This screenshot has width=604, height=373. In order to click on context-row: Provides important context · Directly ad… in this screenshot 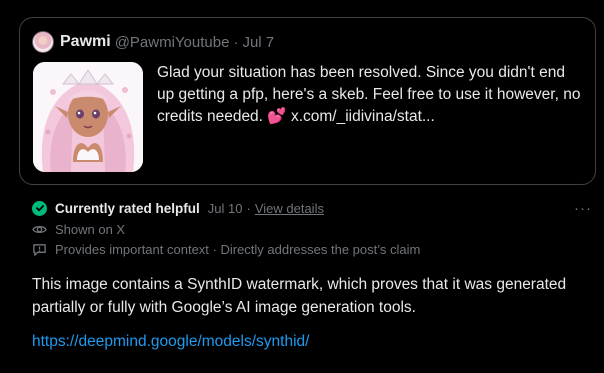, I will do `click(226, 249)`.